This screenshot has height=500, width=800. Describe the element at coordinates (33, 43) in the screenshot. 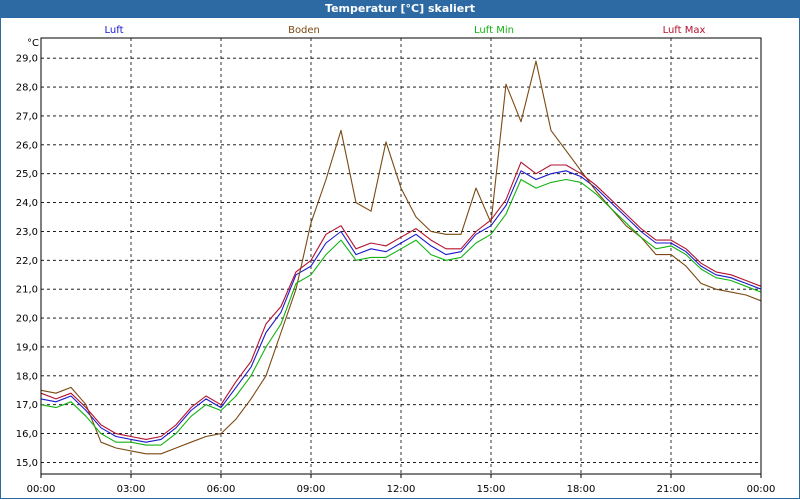

I see `y-axis-label: °C` at that location.